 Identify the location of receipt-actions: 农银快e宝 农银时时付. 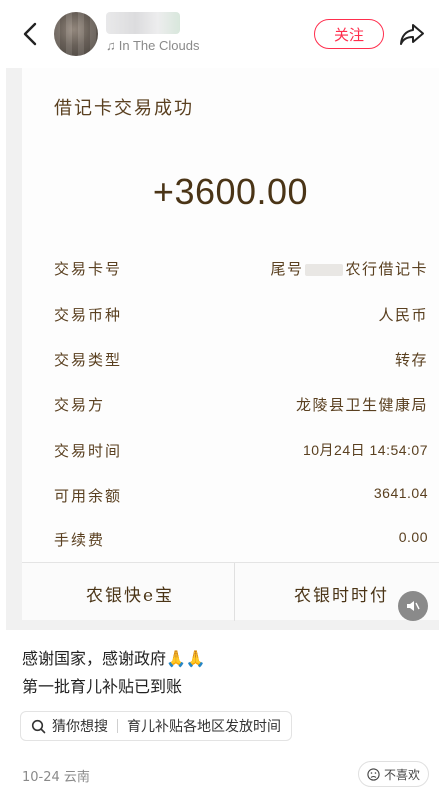
(230, 591).